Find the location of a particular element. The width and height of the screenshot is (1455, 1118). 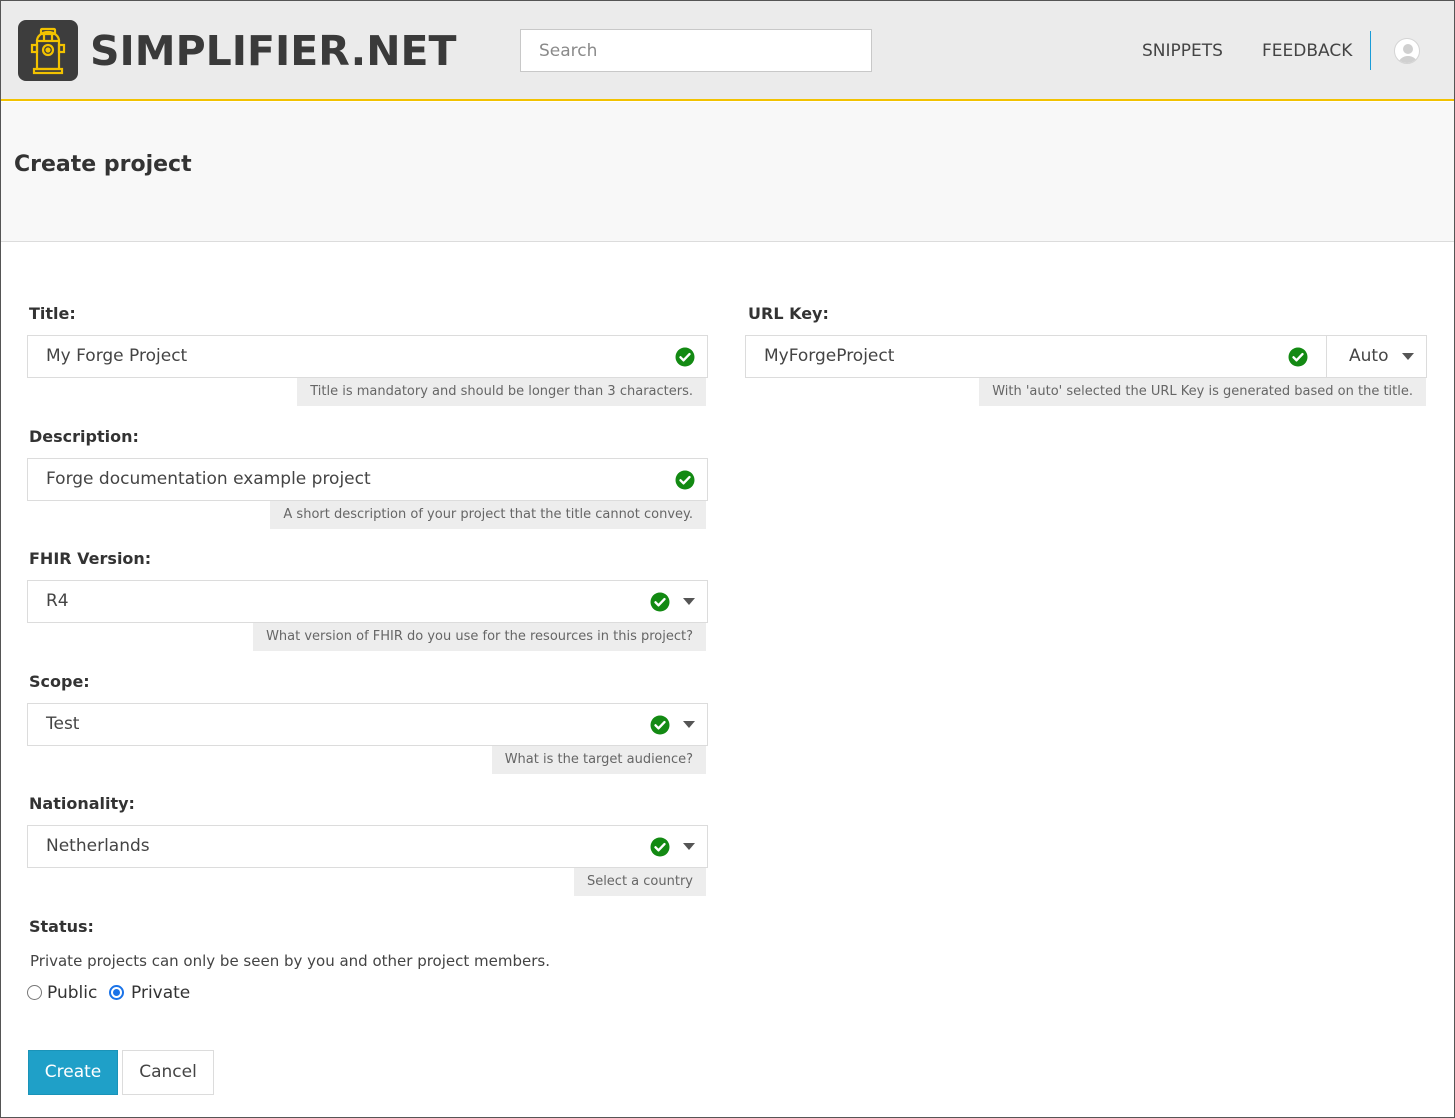

nationality-label: Nationality: is located at coordinates (82, 803).